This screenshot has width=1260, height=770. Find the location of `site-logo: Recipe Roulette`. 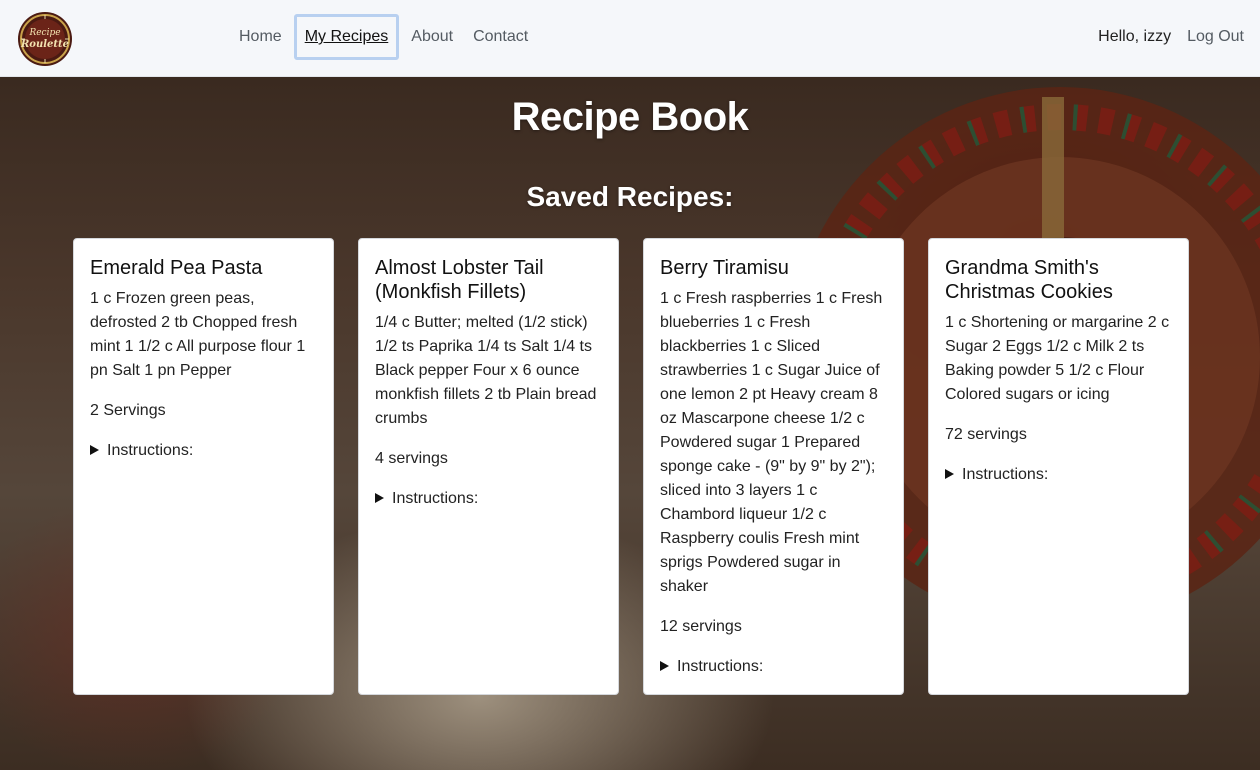

site-logo: Recipe Roulette is located at coordinates (45, 39).